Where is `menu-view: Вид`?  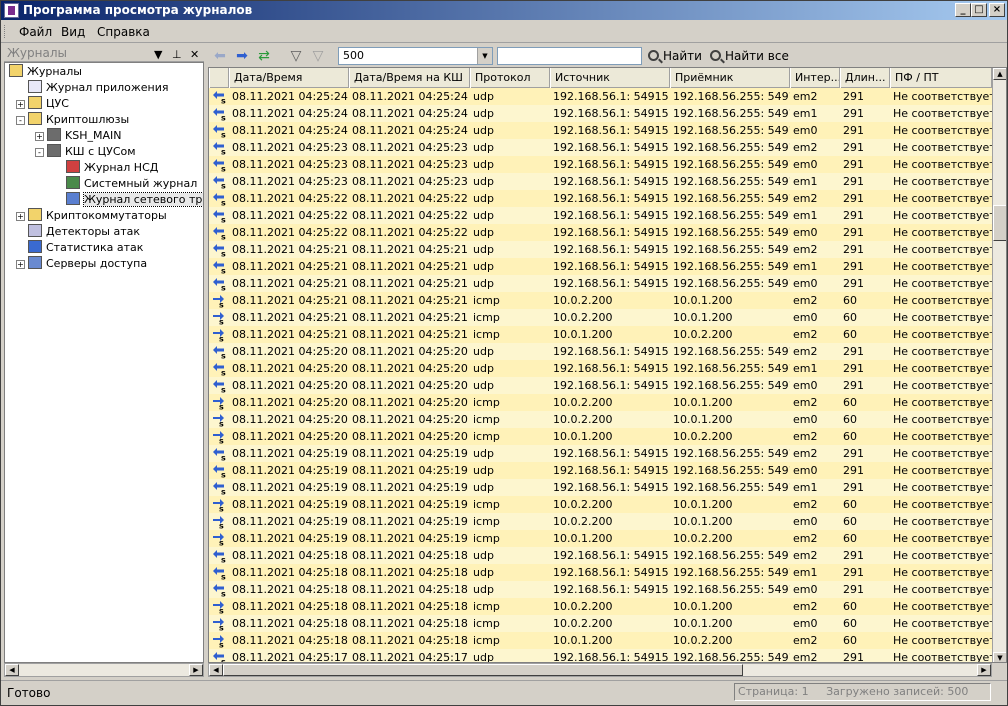
menu-view: Вид is located at coordinates (73, 32).